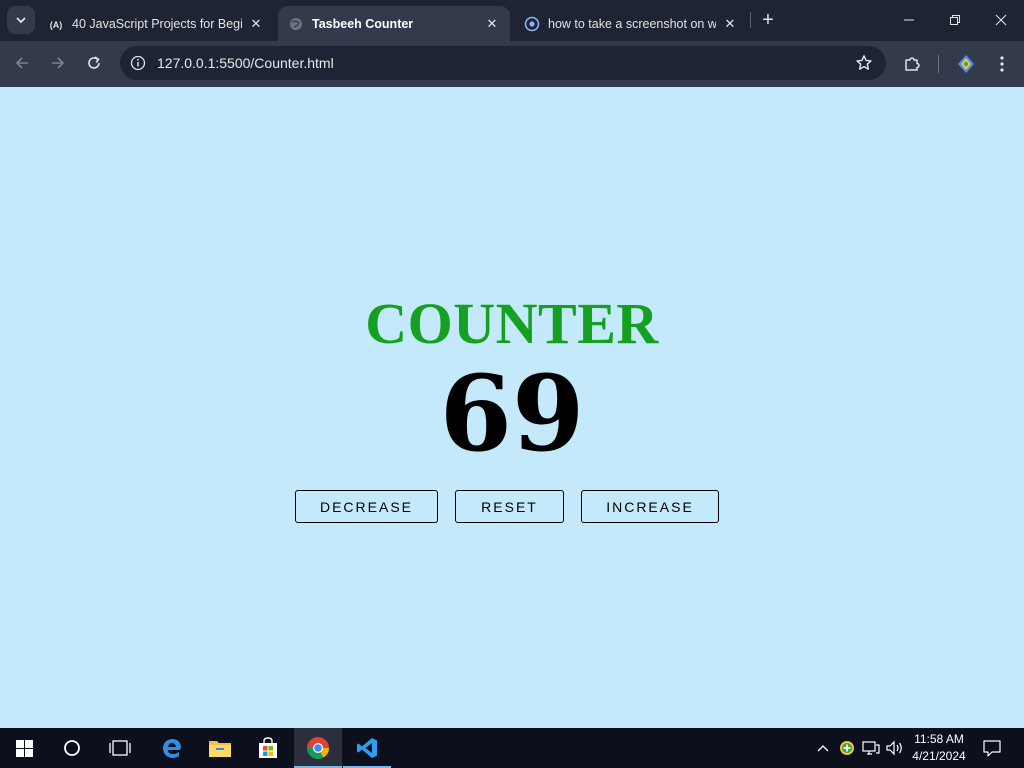  What do you see at coordinates (512, 748) in the screenshot?
I see `windows-taskbar: 11:58 AM 4/21/2024` at bounding box center [512, 748].